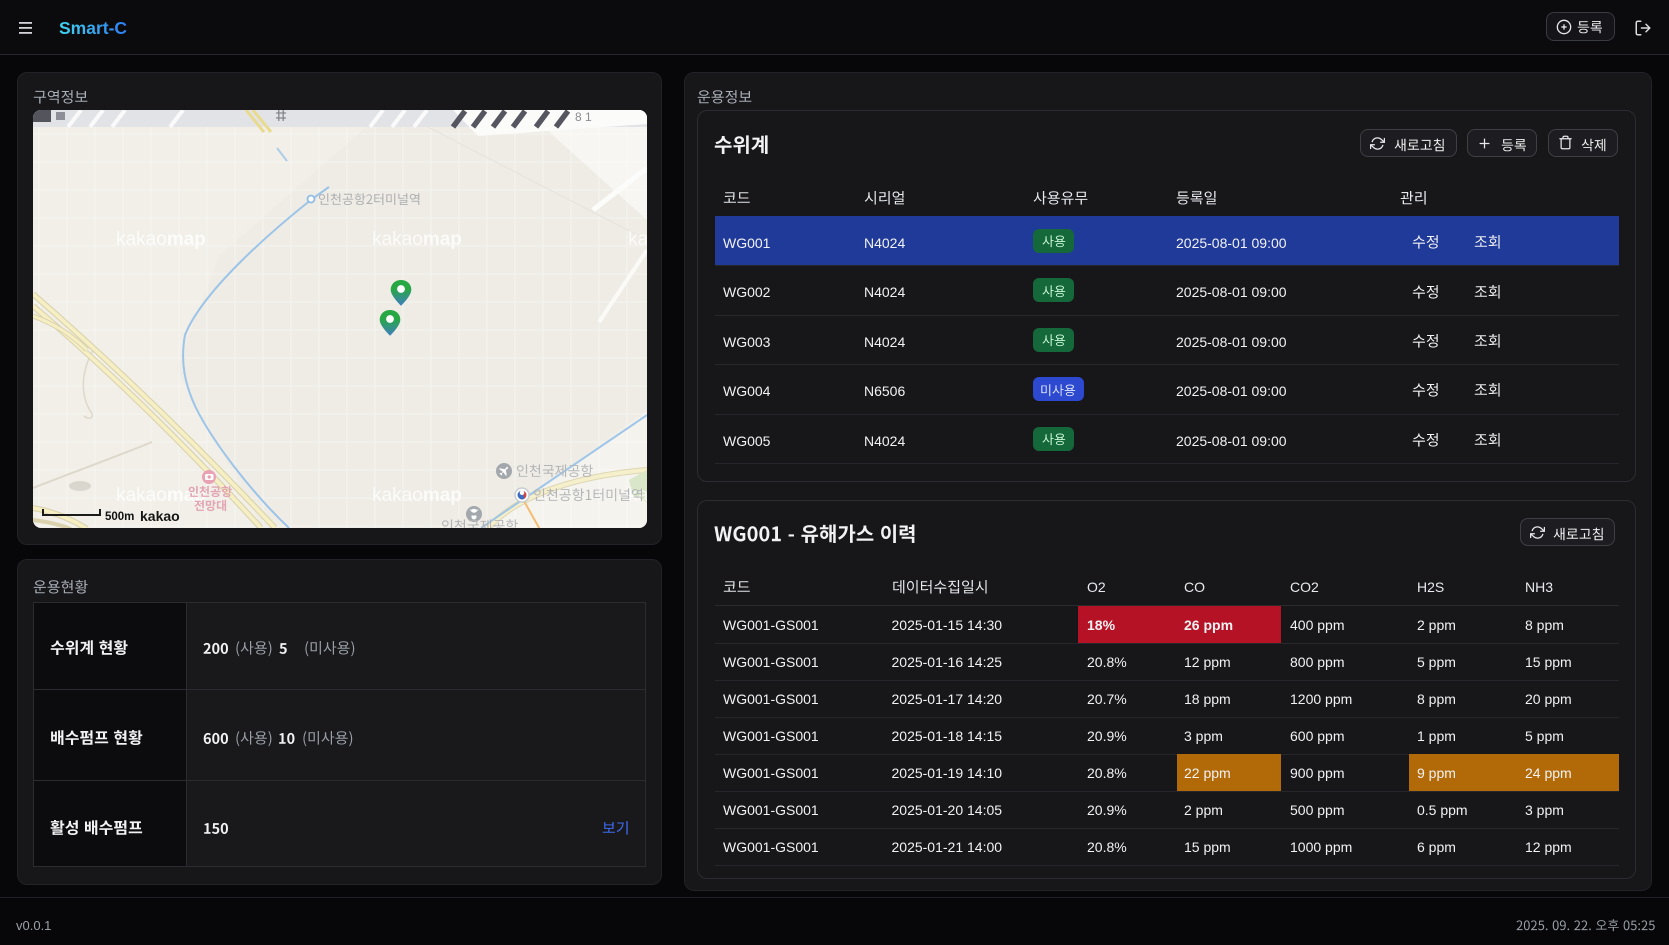  Describe the element at coordinates (119, 517) in the screenshot. I see `svg-text: 500m` at that location.